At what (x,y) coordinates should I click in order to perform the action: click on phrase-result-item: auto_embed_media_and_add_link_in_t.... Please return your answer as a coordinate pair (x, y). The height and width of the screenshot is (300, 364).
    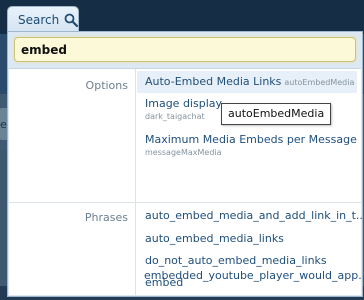
    Looking at the image, I should click on (250, 216).